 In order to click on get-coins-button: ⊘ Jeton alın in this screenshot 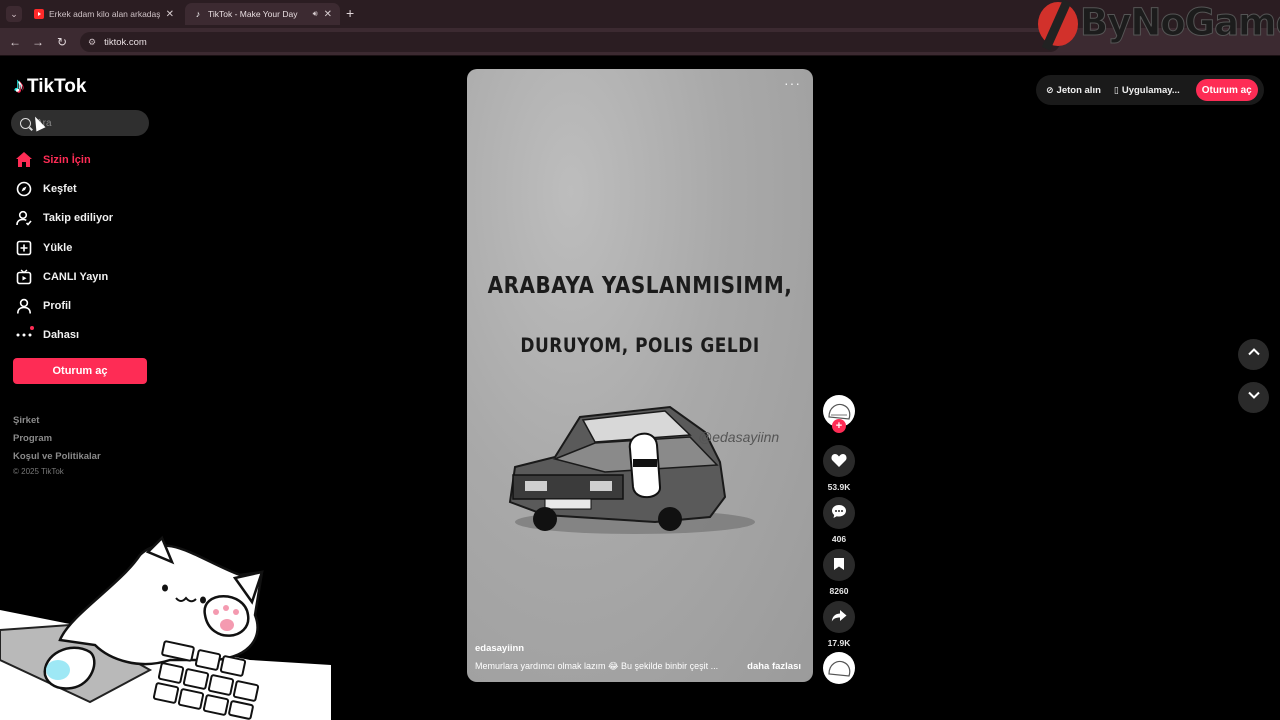, I will do `click(1073, 90)`.